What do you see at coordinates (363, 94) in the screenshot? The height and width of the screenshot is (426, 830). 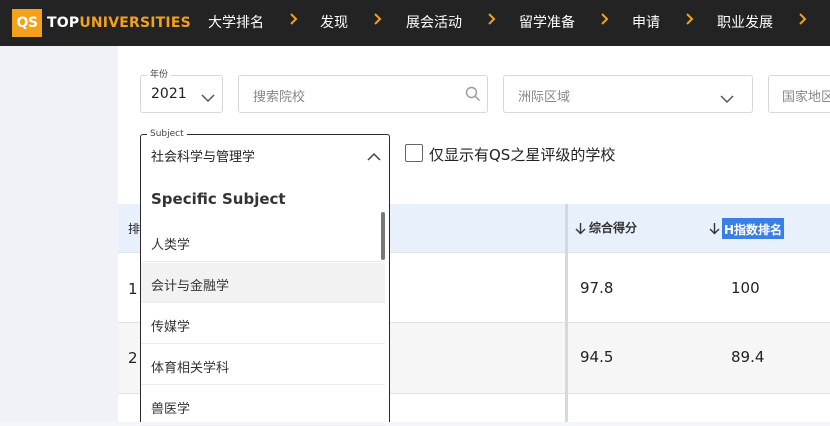 I see `search-input: 搜索院校` at bounding box center [363, 94].